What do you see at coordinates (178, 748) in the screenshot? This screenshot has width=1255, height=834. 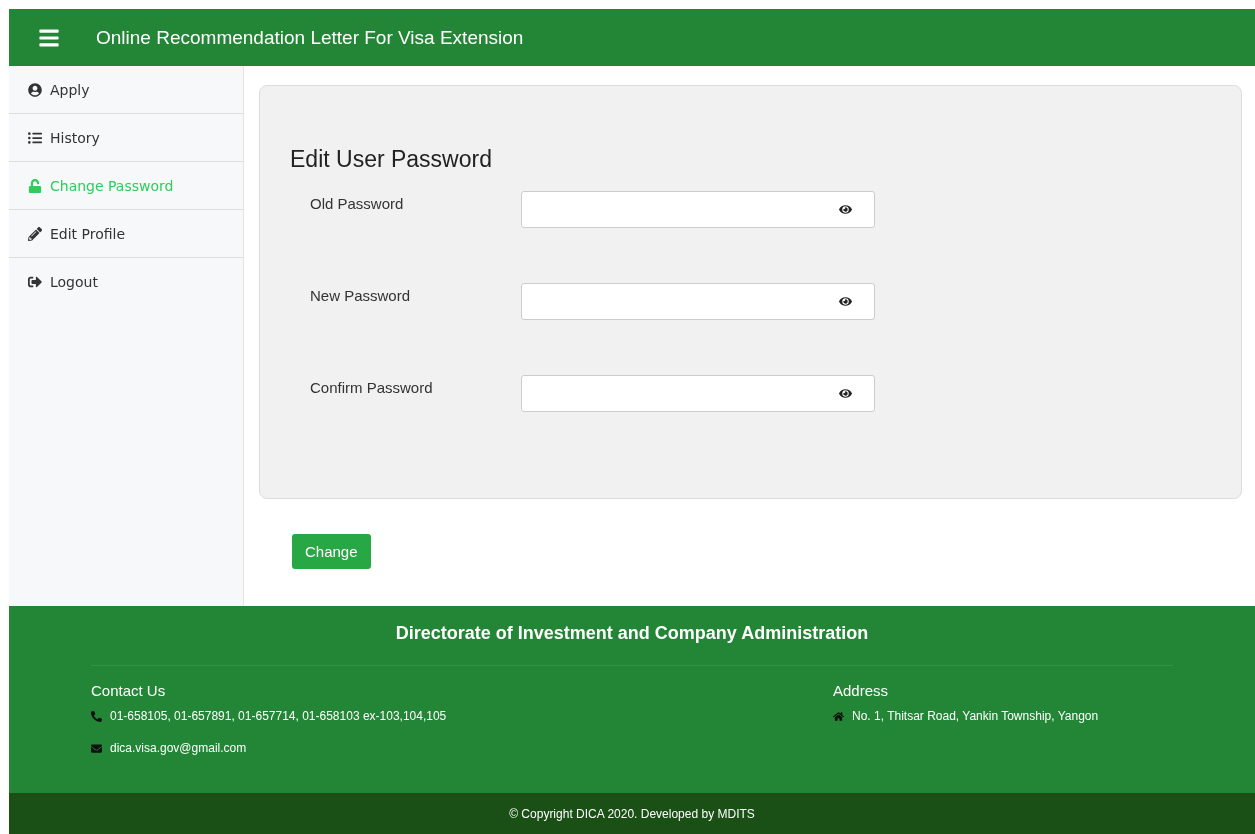 I see `email-address: dica.visa.gov@gmail.com` at bounding box center [178, 748].